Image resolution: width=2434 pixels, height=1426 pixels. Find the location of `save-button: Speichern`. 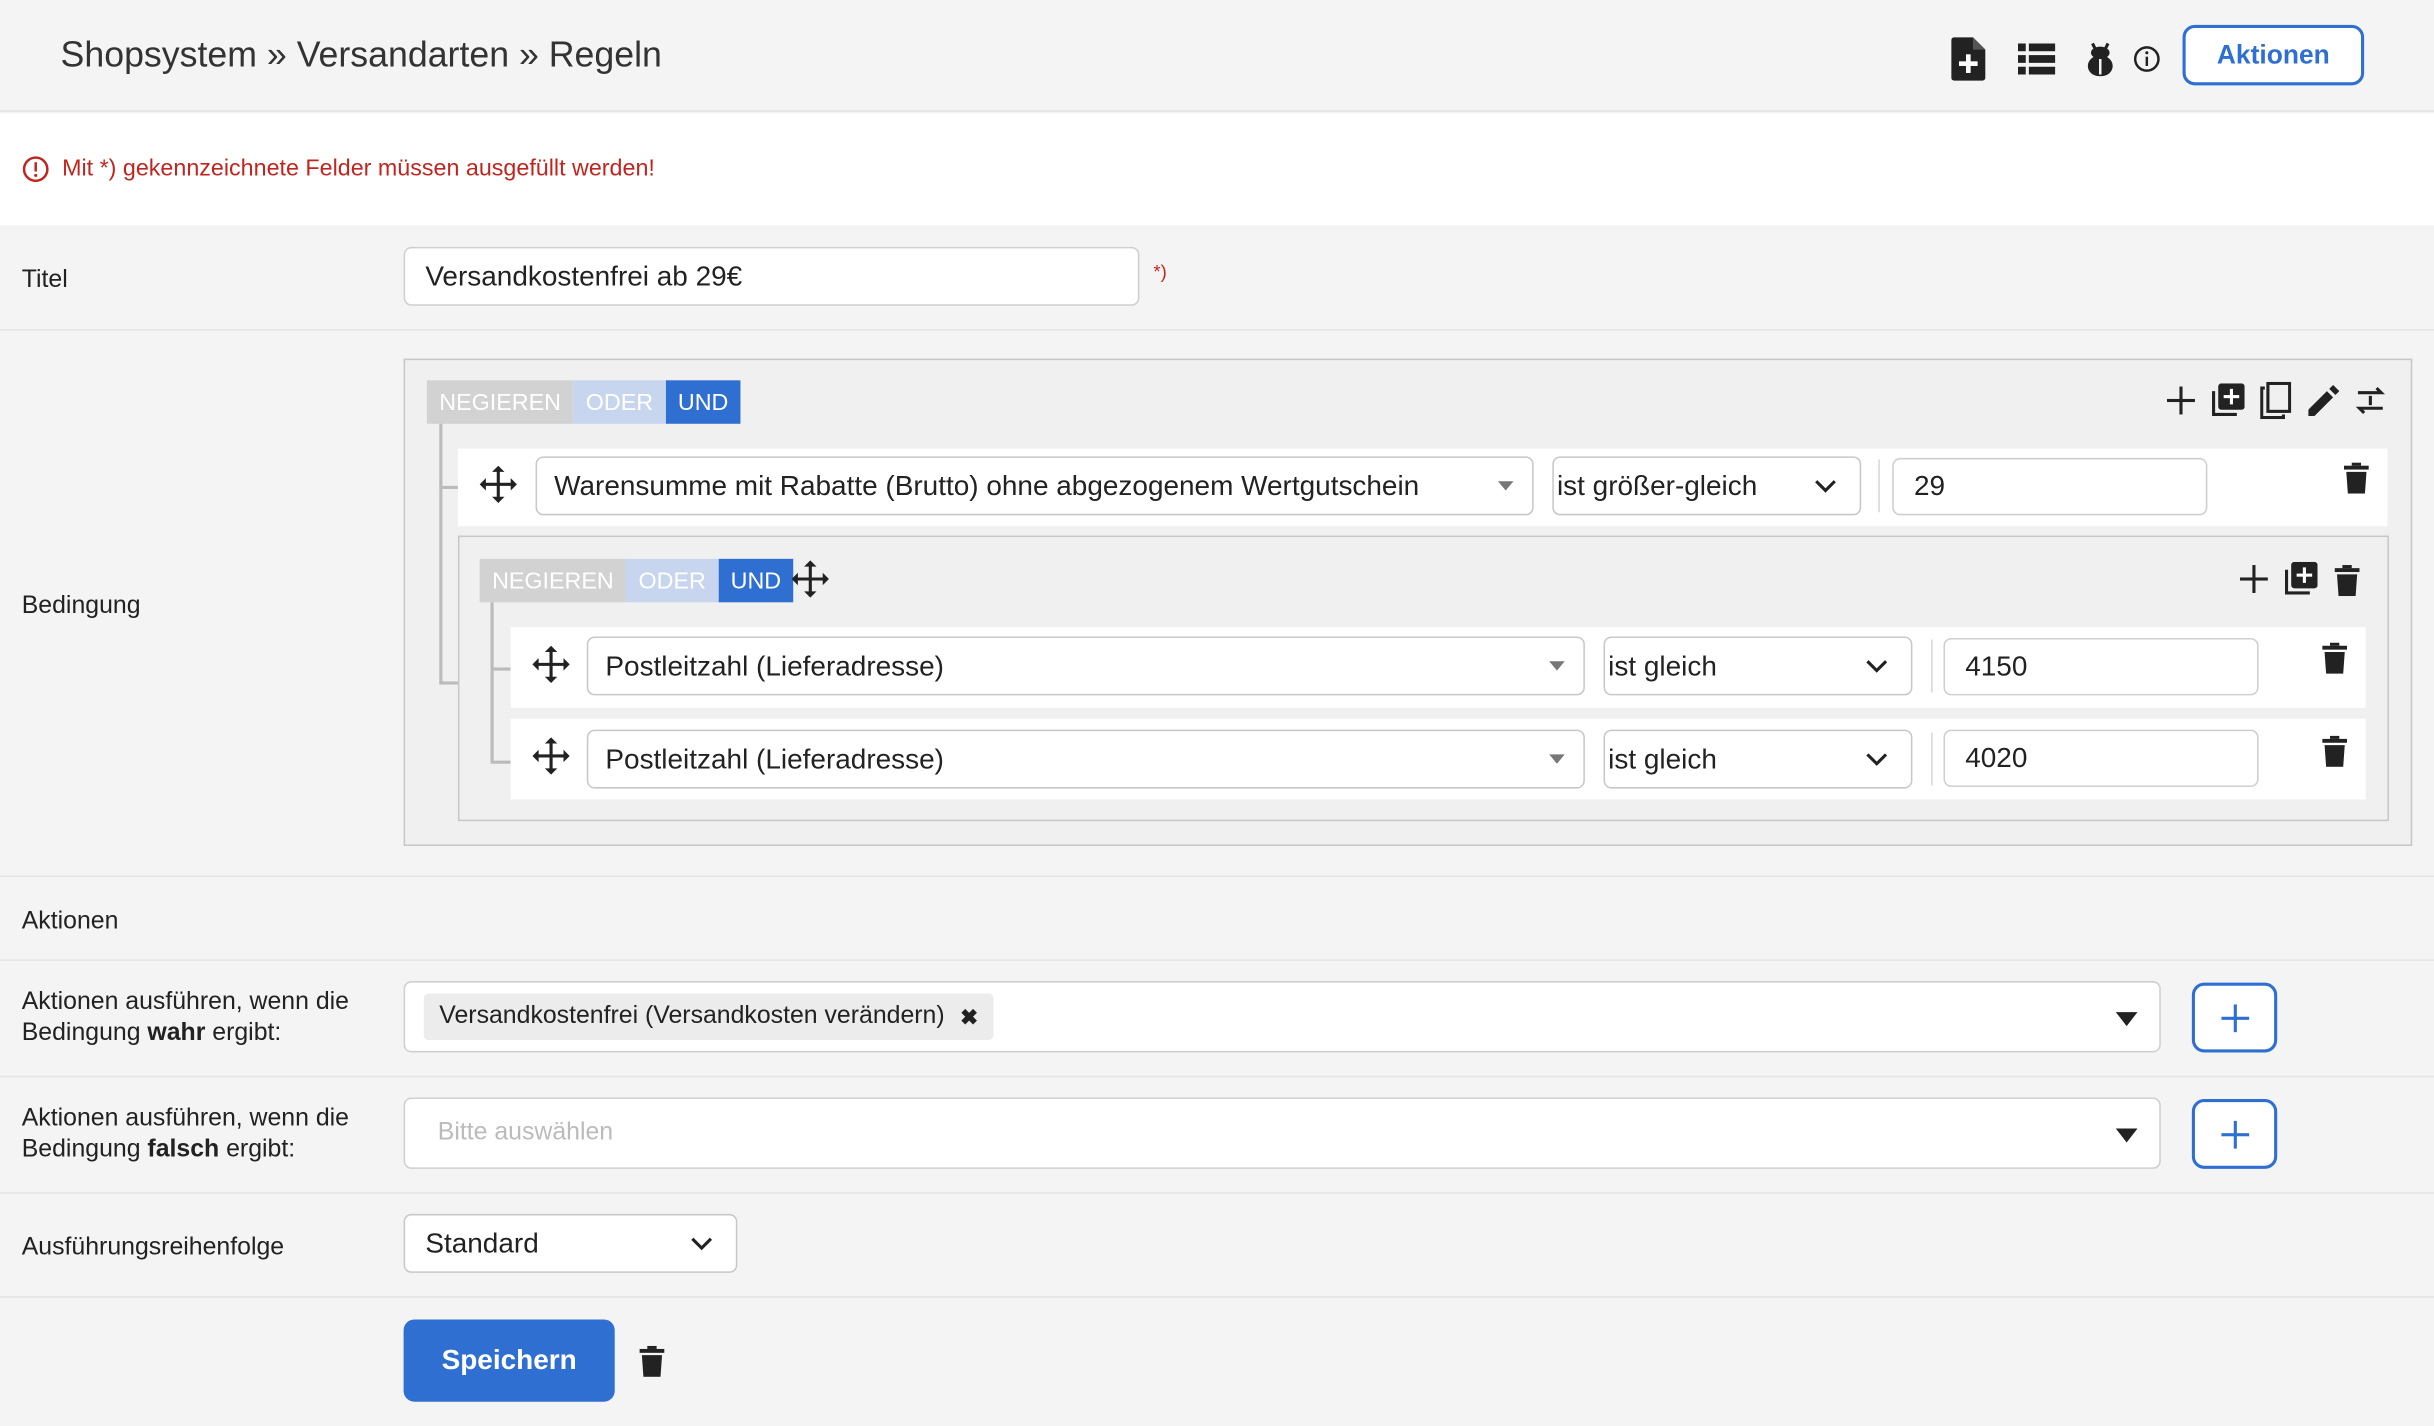

save-button: Speichern is located at coordinates (509, 1360).